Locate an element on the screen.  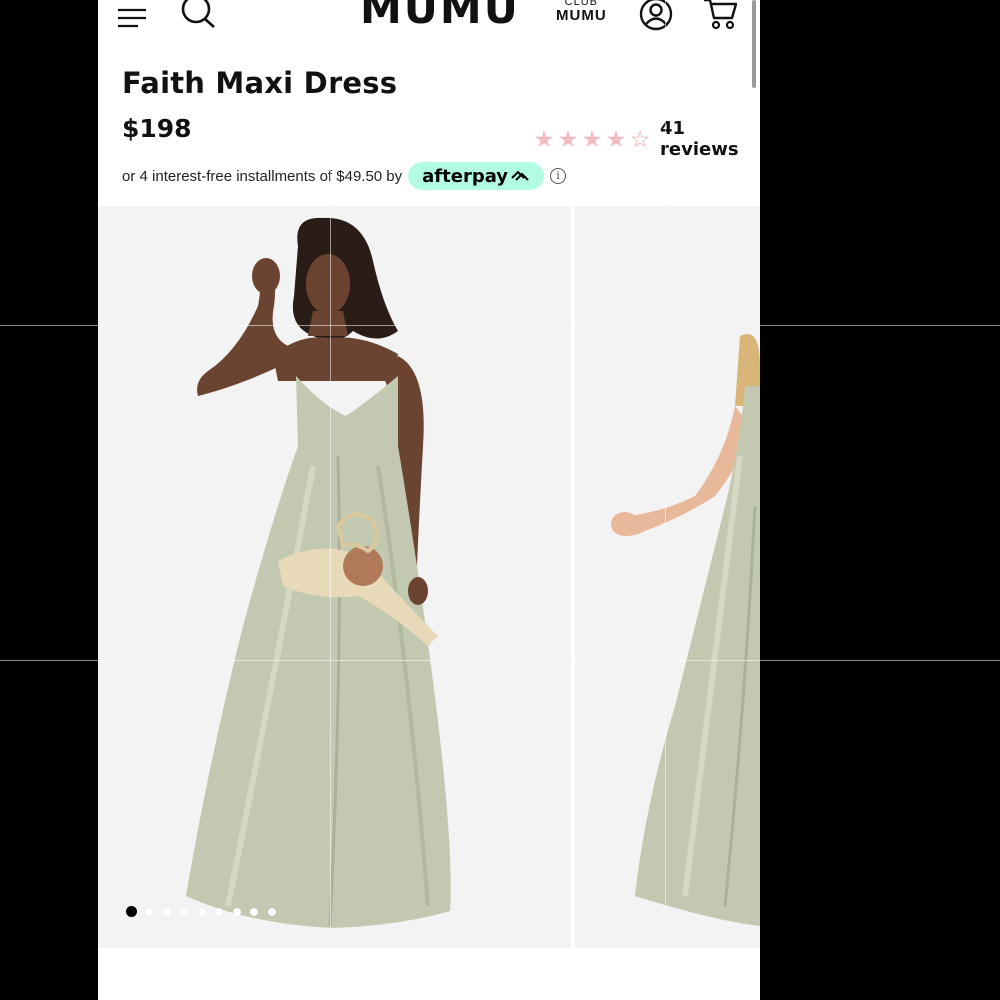
info-icon: i is located at coordinates (558, 176).